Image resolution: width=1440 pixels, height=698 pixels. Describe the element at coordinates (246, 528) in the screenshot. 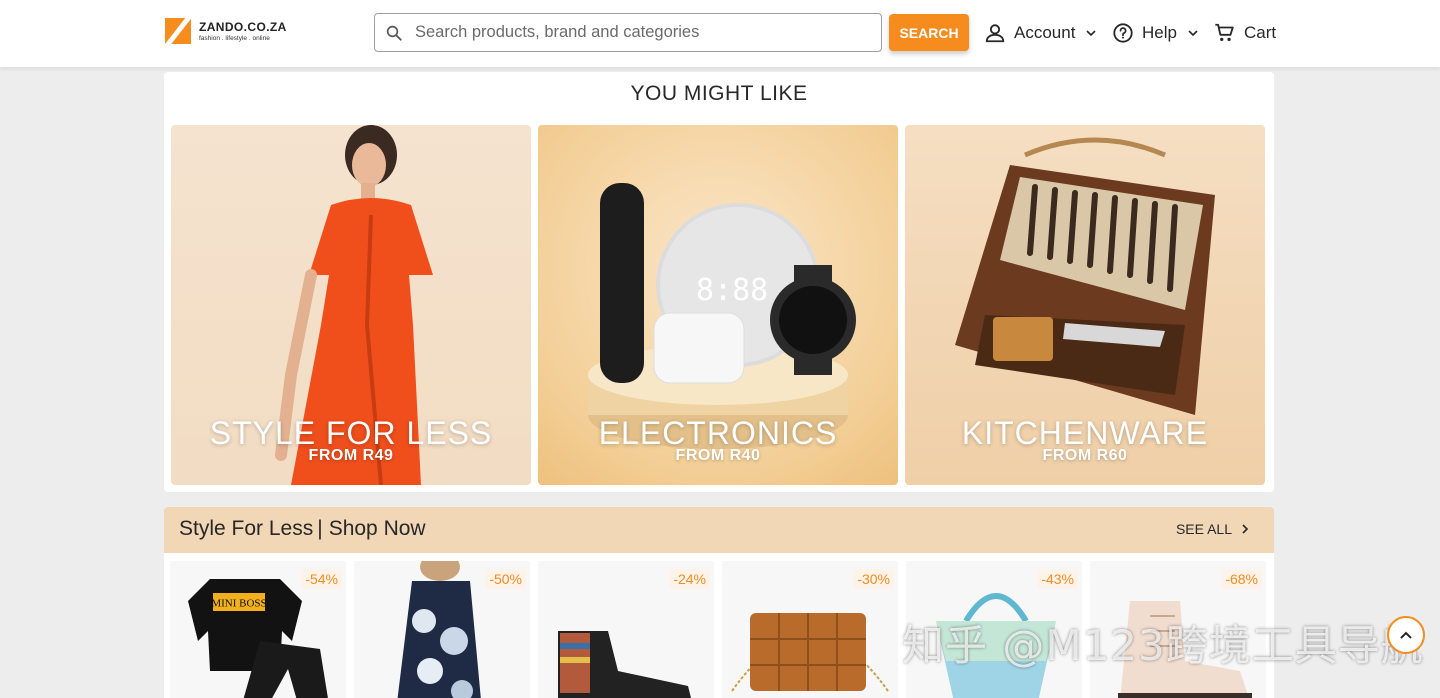

I see `section-title: Style For Less` at that location.